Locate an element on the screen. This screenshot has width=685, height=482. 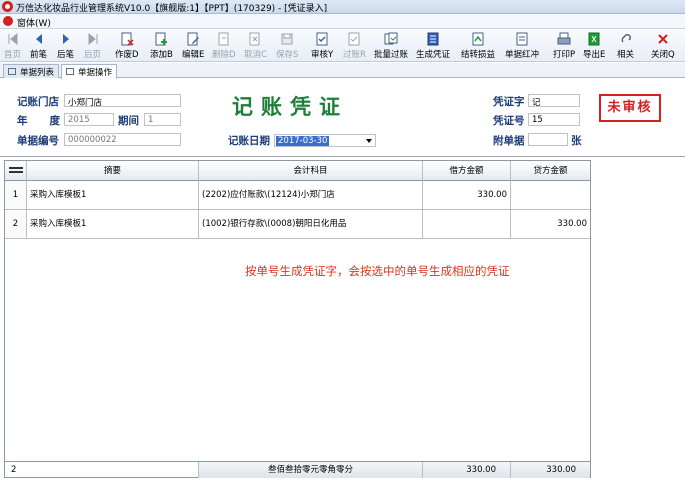
first-page-icon is located at coordinates (13, 39).